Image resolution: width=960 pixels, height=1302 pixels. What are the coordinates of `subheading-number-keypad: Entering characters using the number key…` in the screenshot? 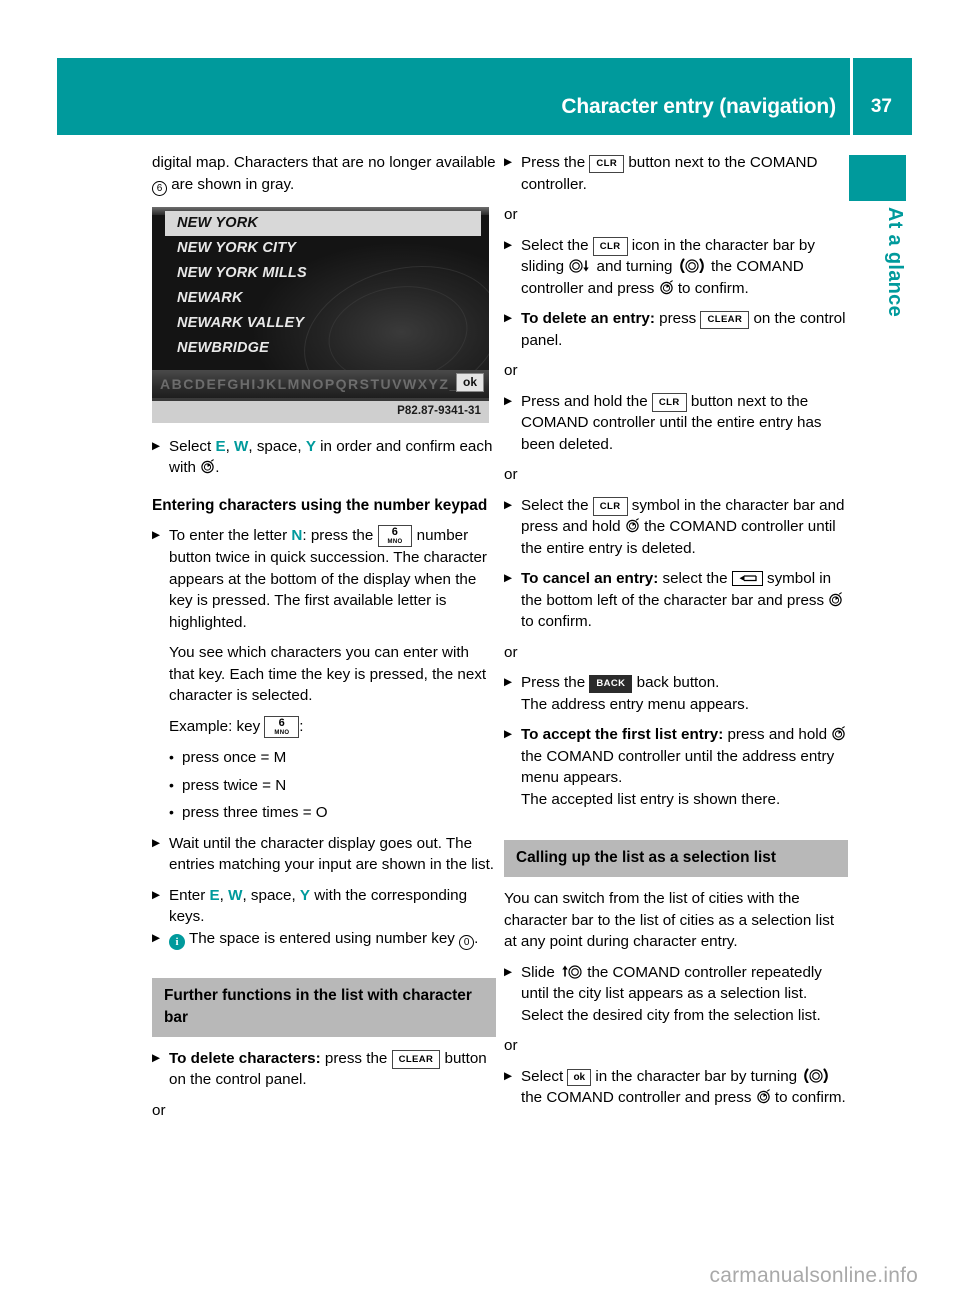 It's located at (320, 505).